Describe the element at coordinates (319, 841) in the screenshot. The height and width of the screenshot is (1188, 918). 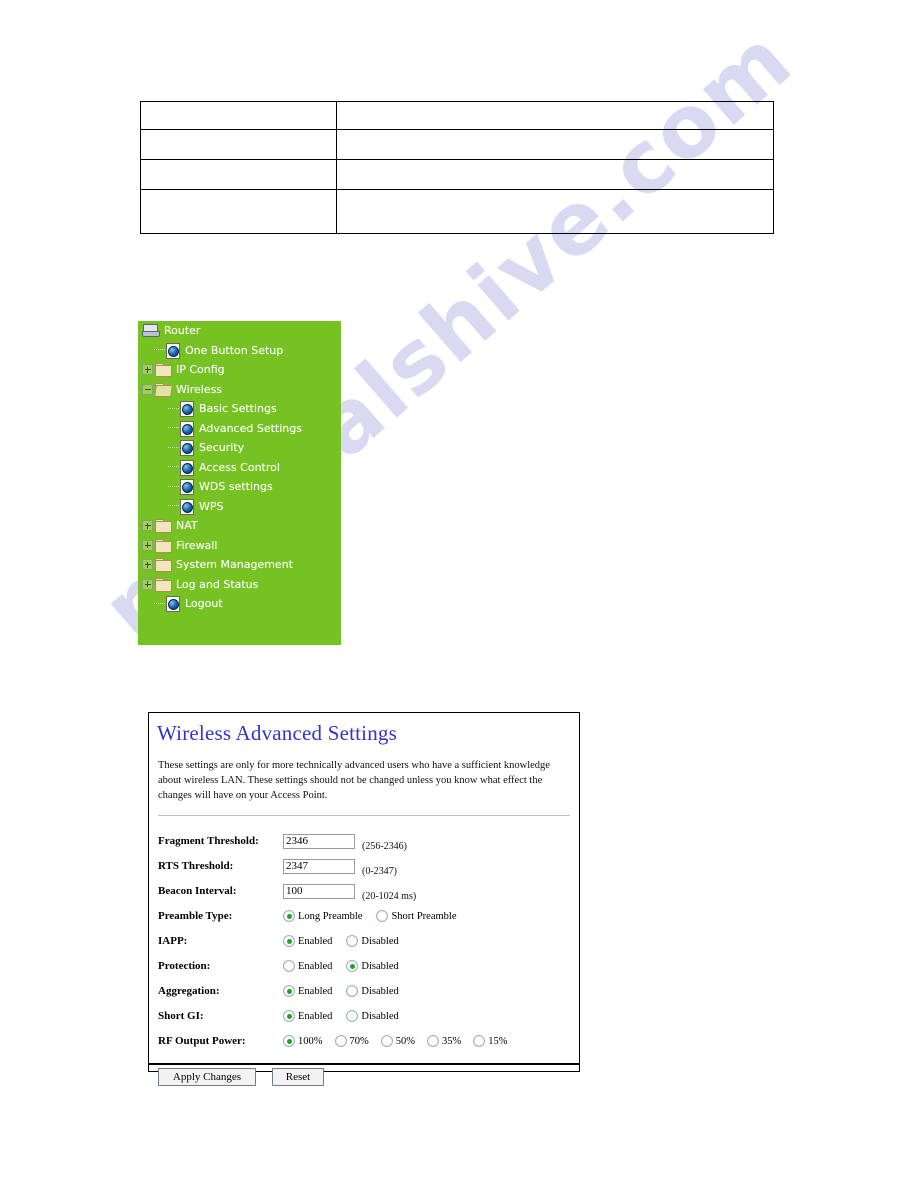
I see `fragment-threshold-input` at that location.